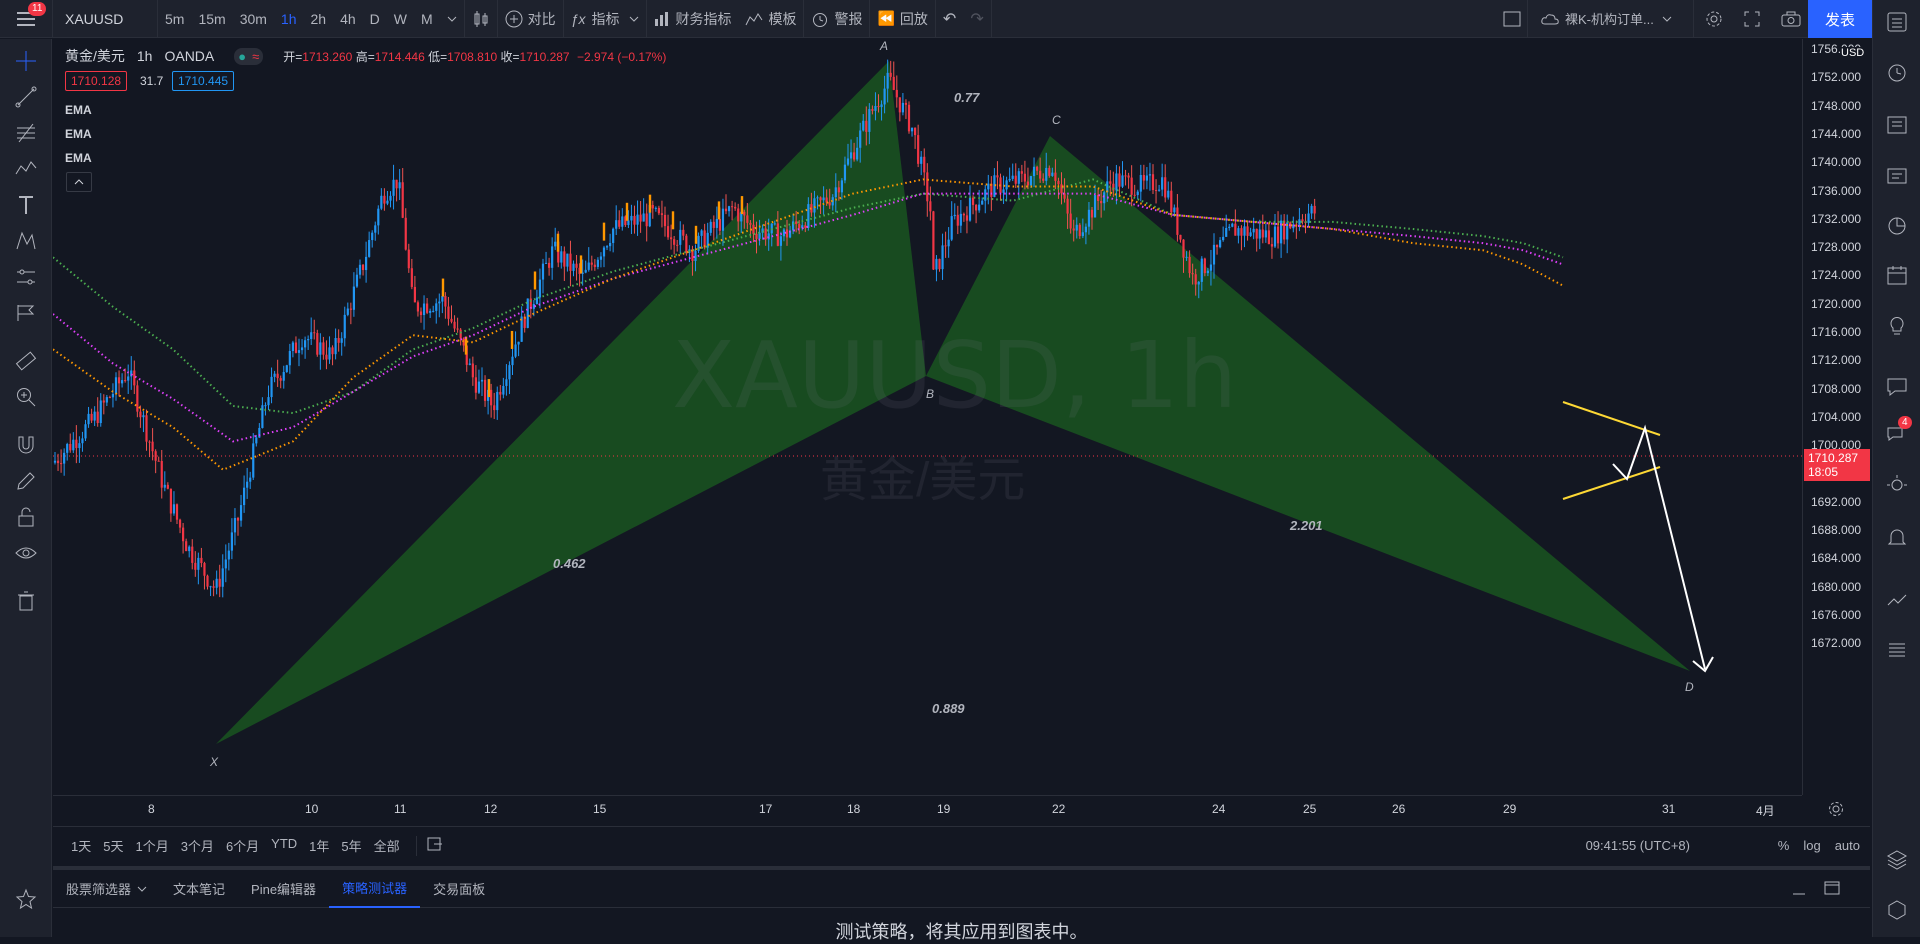 The height and width of the screenshot is (944, 1920). Describe the element at coordinates (253, 19) in the screenshot. I see `interval-30m: 30m` at that location.